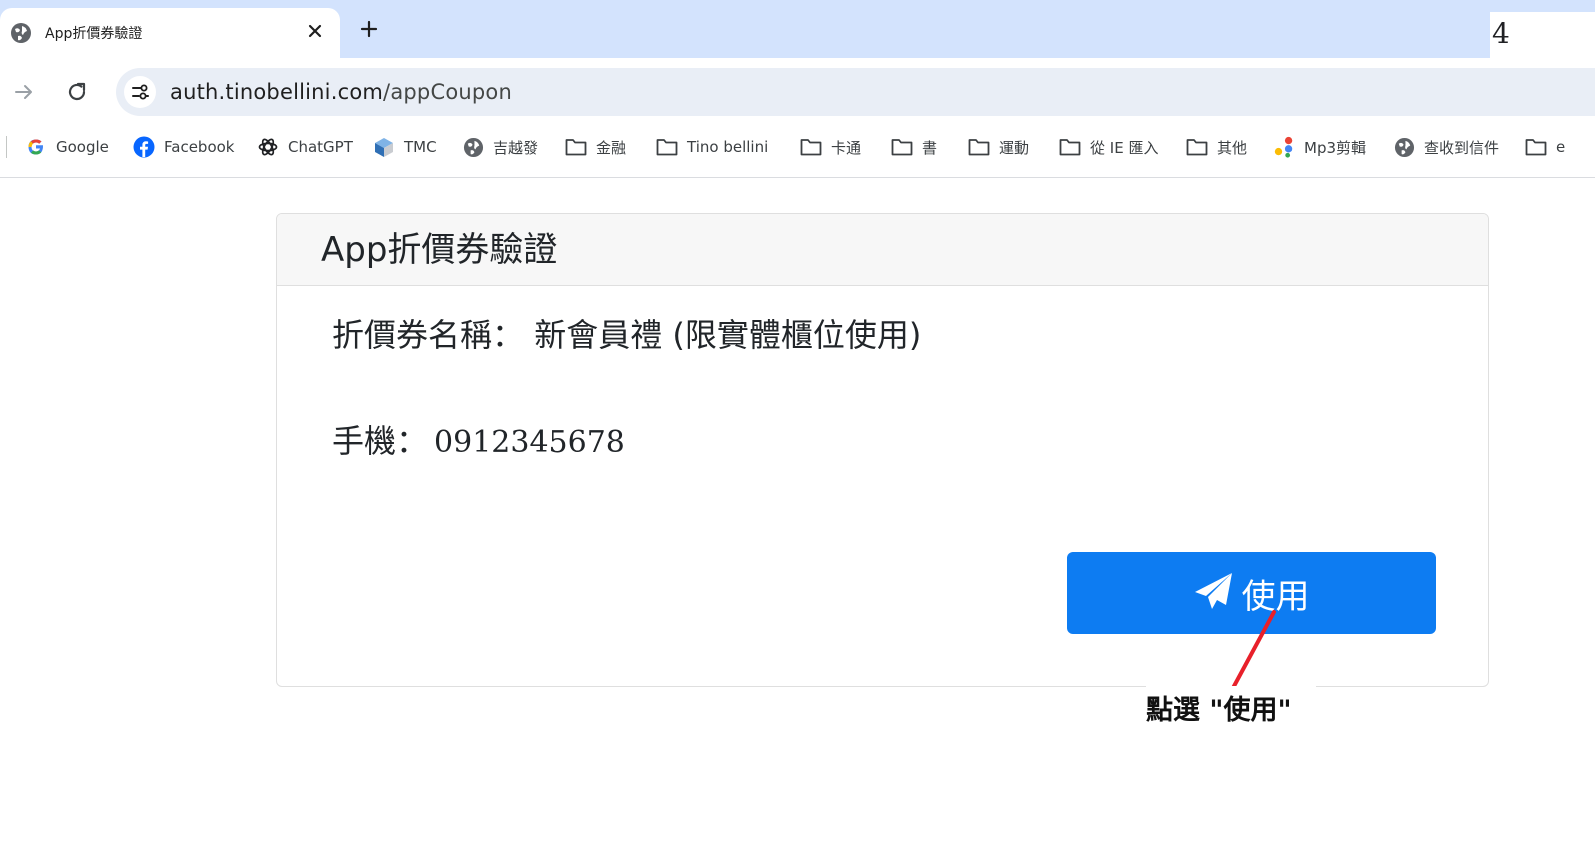  I want to click on paper-plane-icon, so click(1214, 593).